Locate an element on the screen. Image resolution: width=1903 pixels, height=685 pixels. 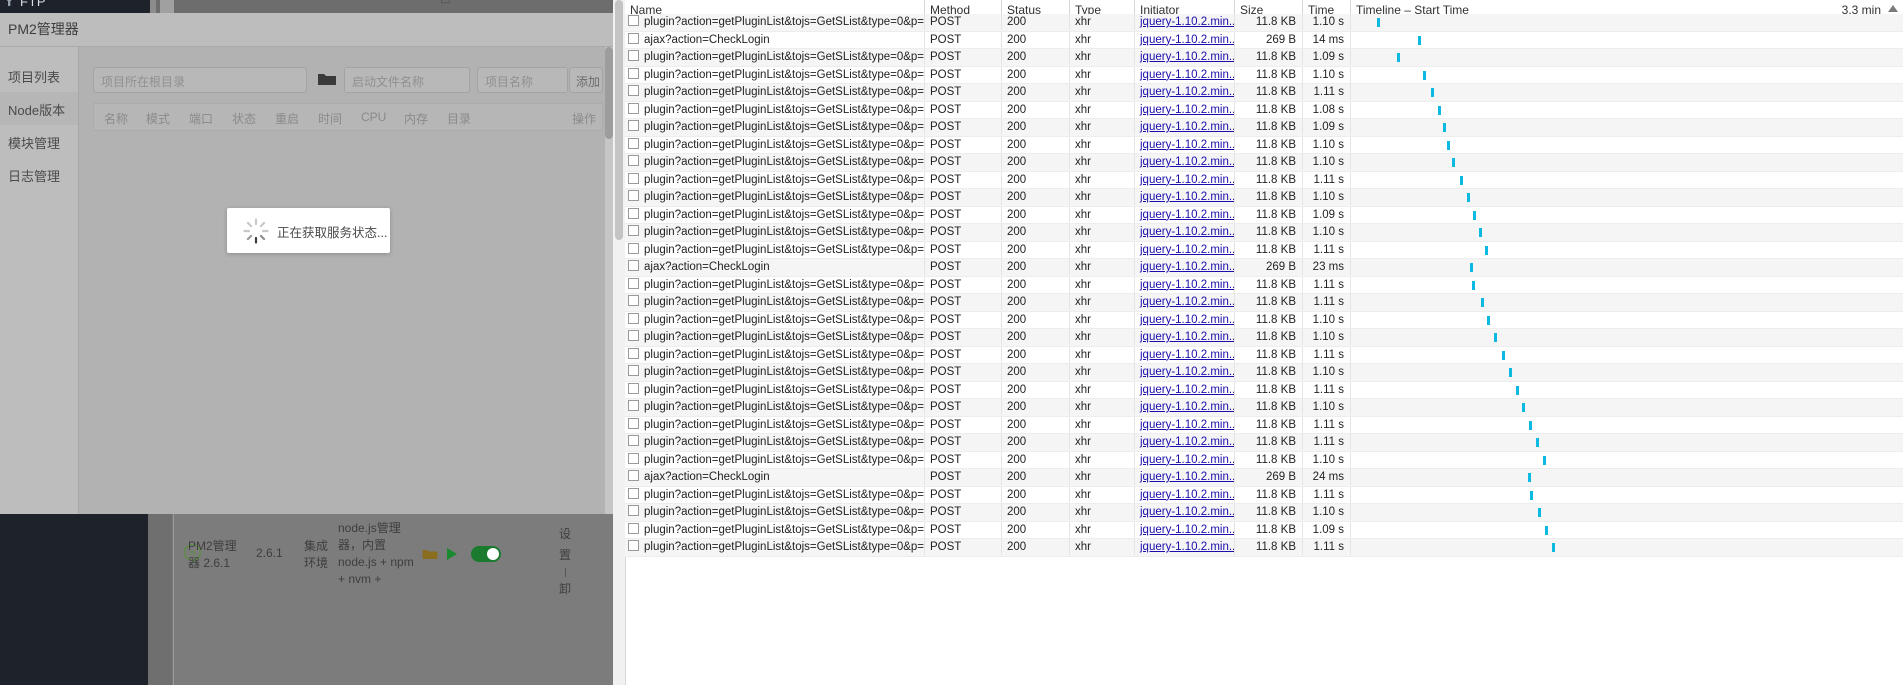
folder-browse-icon is located at coordinates (327, 79).